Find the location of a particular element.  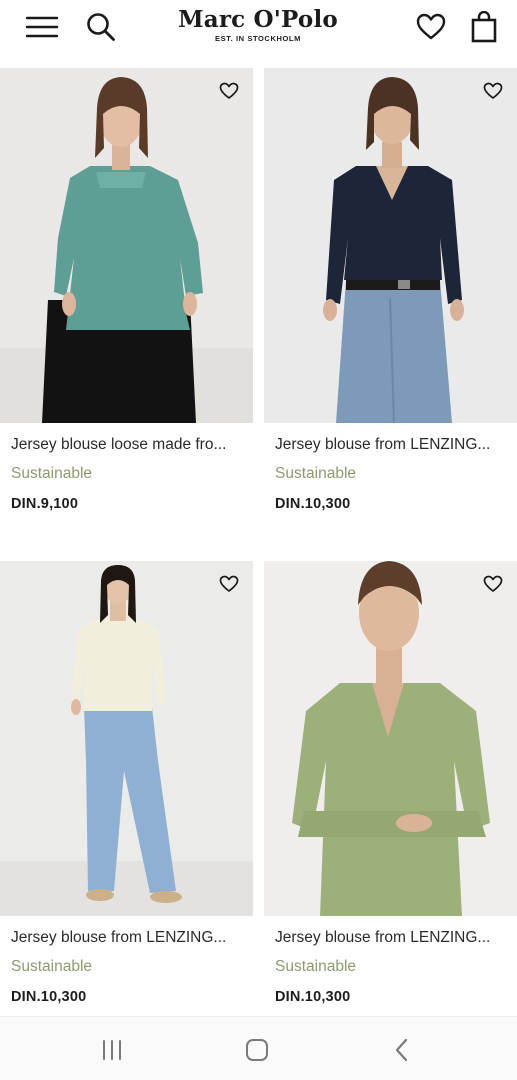

hamburger-menu-icon is located at coordinates (42, 27).